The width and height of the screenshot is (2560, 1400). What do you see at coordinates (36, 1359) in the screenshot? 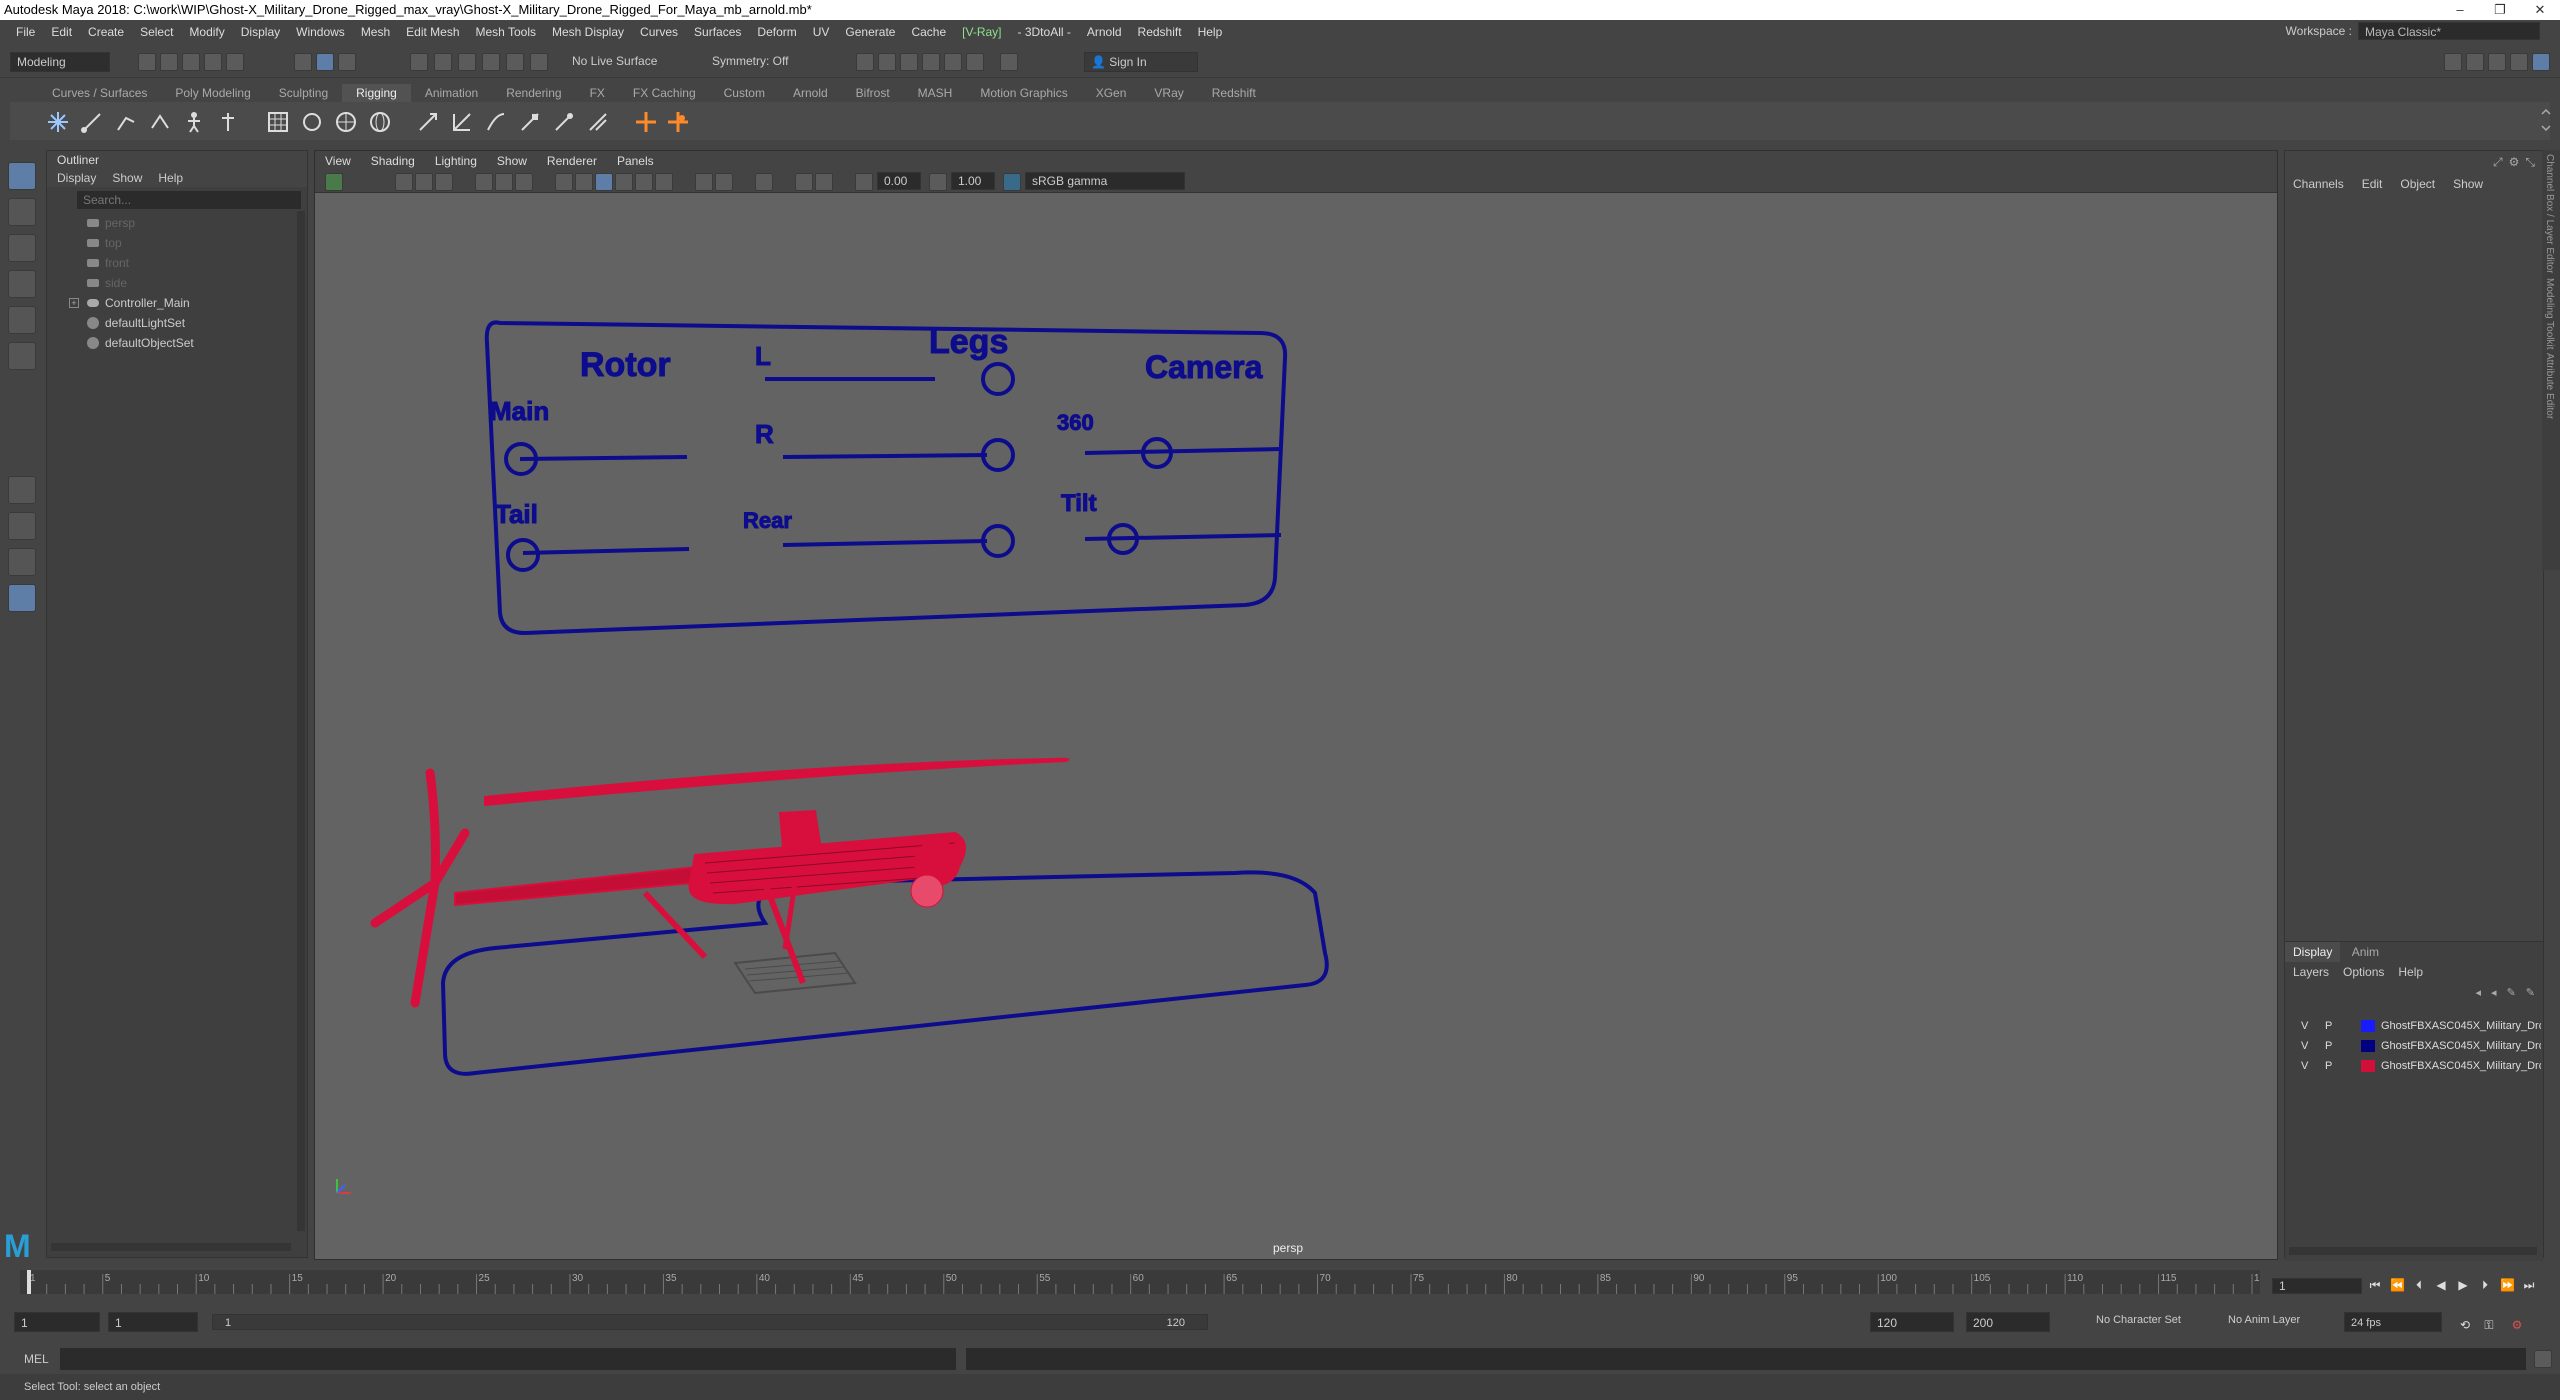
I see `command-language-label: MEL` at bounding box center [36, 1359].